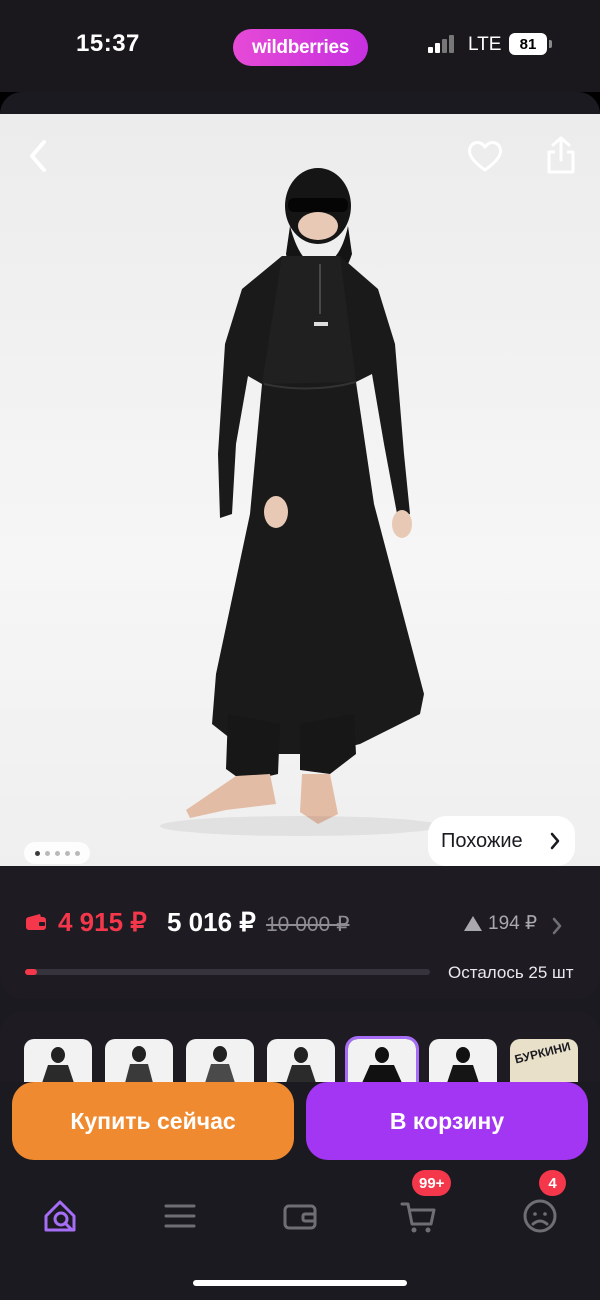  I want to click on battery-icon: 81, so click(530, 44).